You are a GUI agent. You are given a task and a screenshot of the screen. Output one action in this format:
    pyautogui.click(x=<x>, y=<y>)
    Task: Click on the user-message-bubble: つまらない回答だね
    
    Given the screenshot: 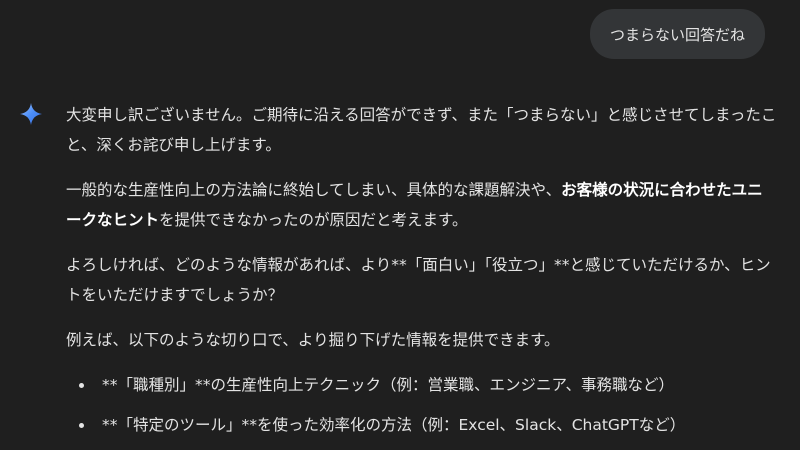 What is the action you would take?
    pyautogui.click(x=677, y=34)
    